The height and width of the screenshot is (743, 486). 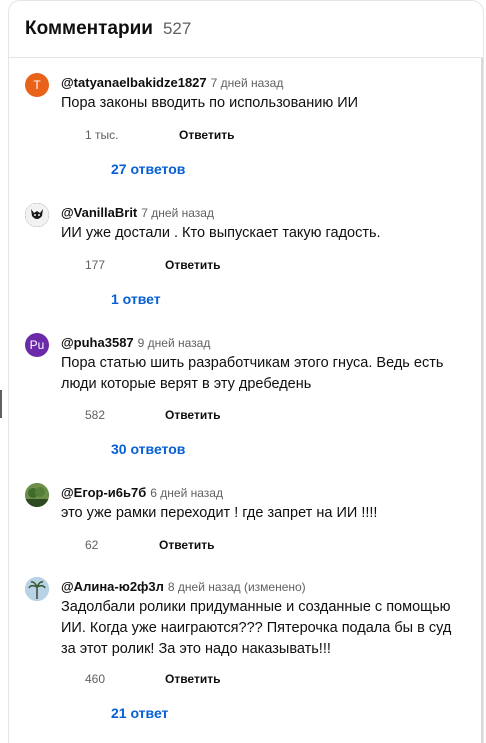 I want to click on comment-actions: 1 тыс. Ответить, so click(x=245, y=136).